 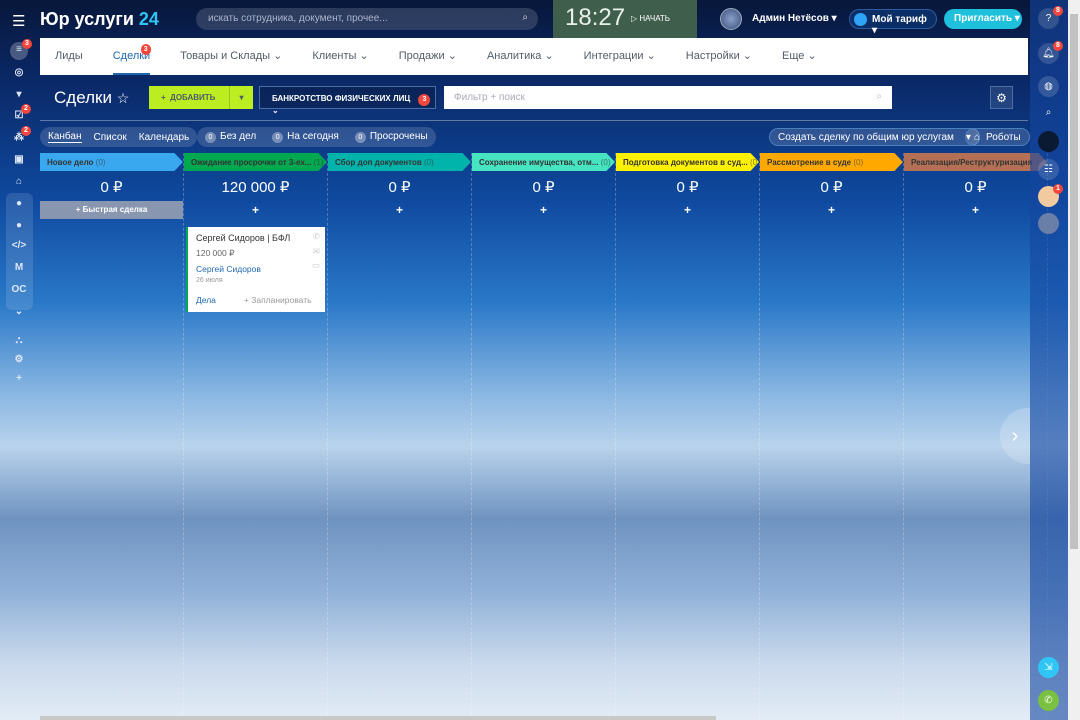 What do you see at coordinates (19, 73) in the screenshot?
I see `target-icon: ◎` at bounding box center [19, 73].